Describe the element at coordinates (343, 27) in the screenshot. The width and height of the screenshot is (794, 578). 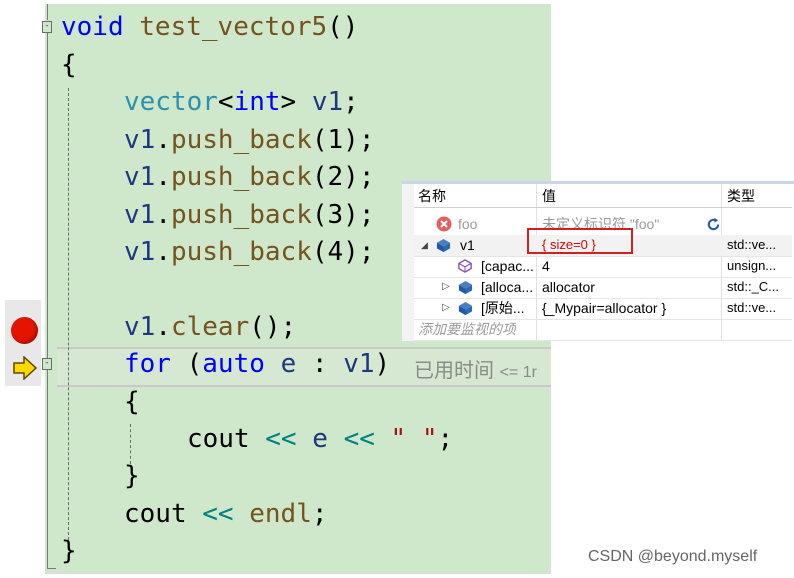
I see `parens: ()` at that location.